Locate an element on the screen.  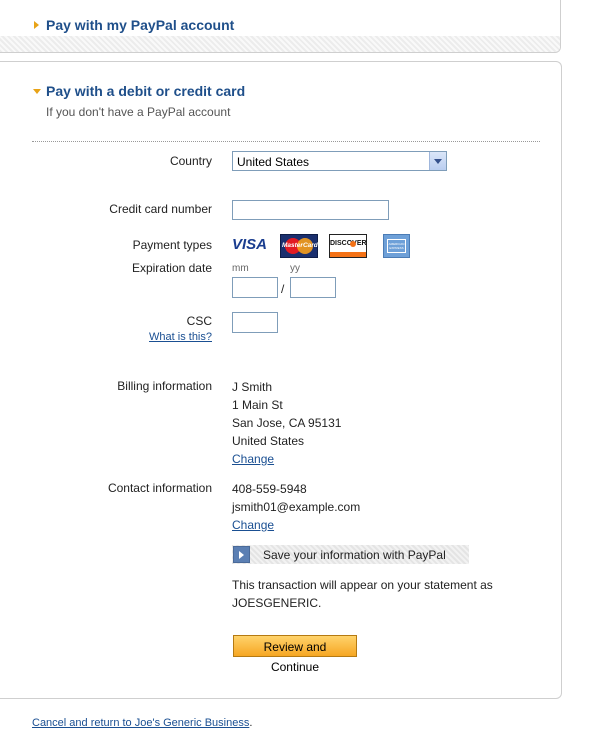
discover-logo-text: DISCOVER is located at coordinates (348, 243).